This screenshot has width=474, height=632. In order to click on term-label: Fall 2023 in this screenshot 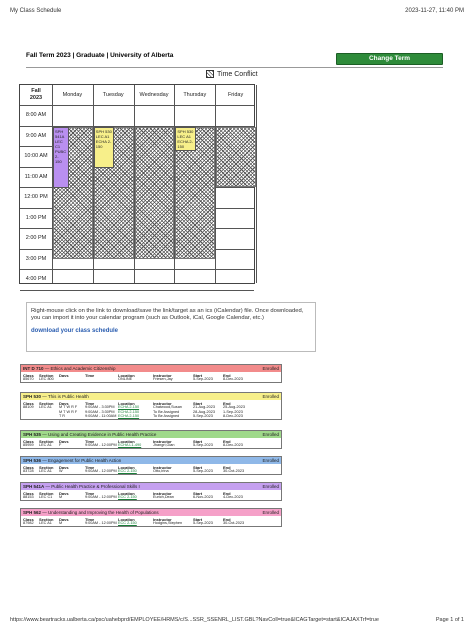, I will do `click(36, 94)`.